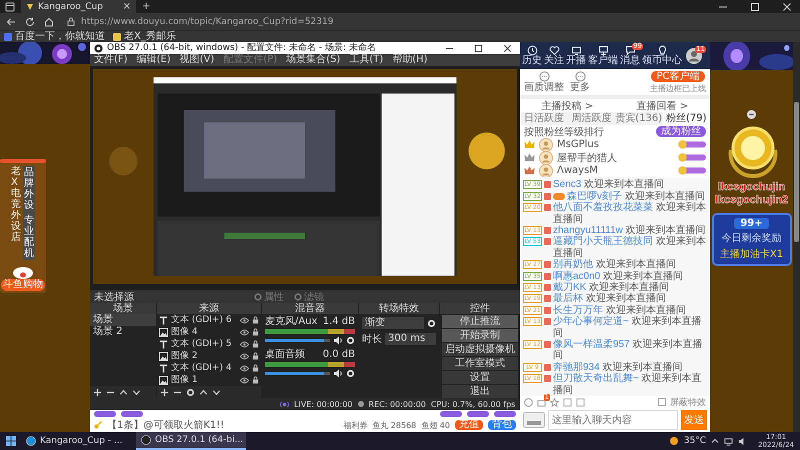 The height and width of the screenshot is (450, 800). Describe the element at coordinates (554, 402) in the screenshot. I see `star-icon` at that location.